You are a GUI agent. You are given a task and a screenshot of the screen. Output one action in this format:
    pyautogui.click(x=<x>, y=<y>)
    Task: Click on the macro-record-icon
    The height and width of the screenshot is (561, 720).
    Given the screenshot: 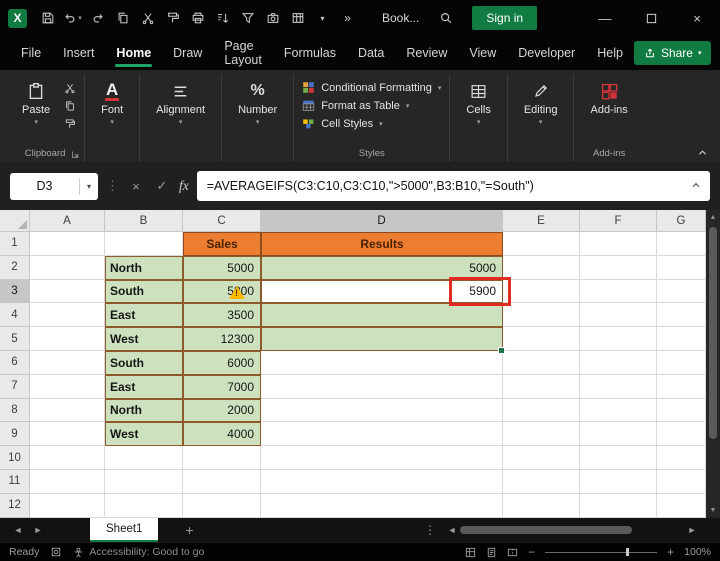 What is the action you would take?
    pyautogui.click(x=56, y=552)
    